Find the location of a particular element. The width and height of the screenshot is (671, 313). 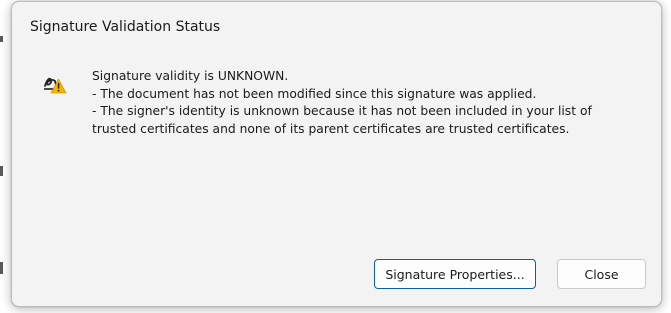

validity-status-text: Signature validity is UNKNOWN. is located at coordinates (190, 76).